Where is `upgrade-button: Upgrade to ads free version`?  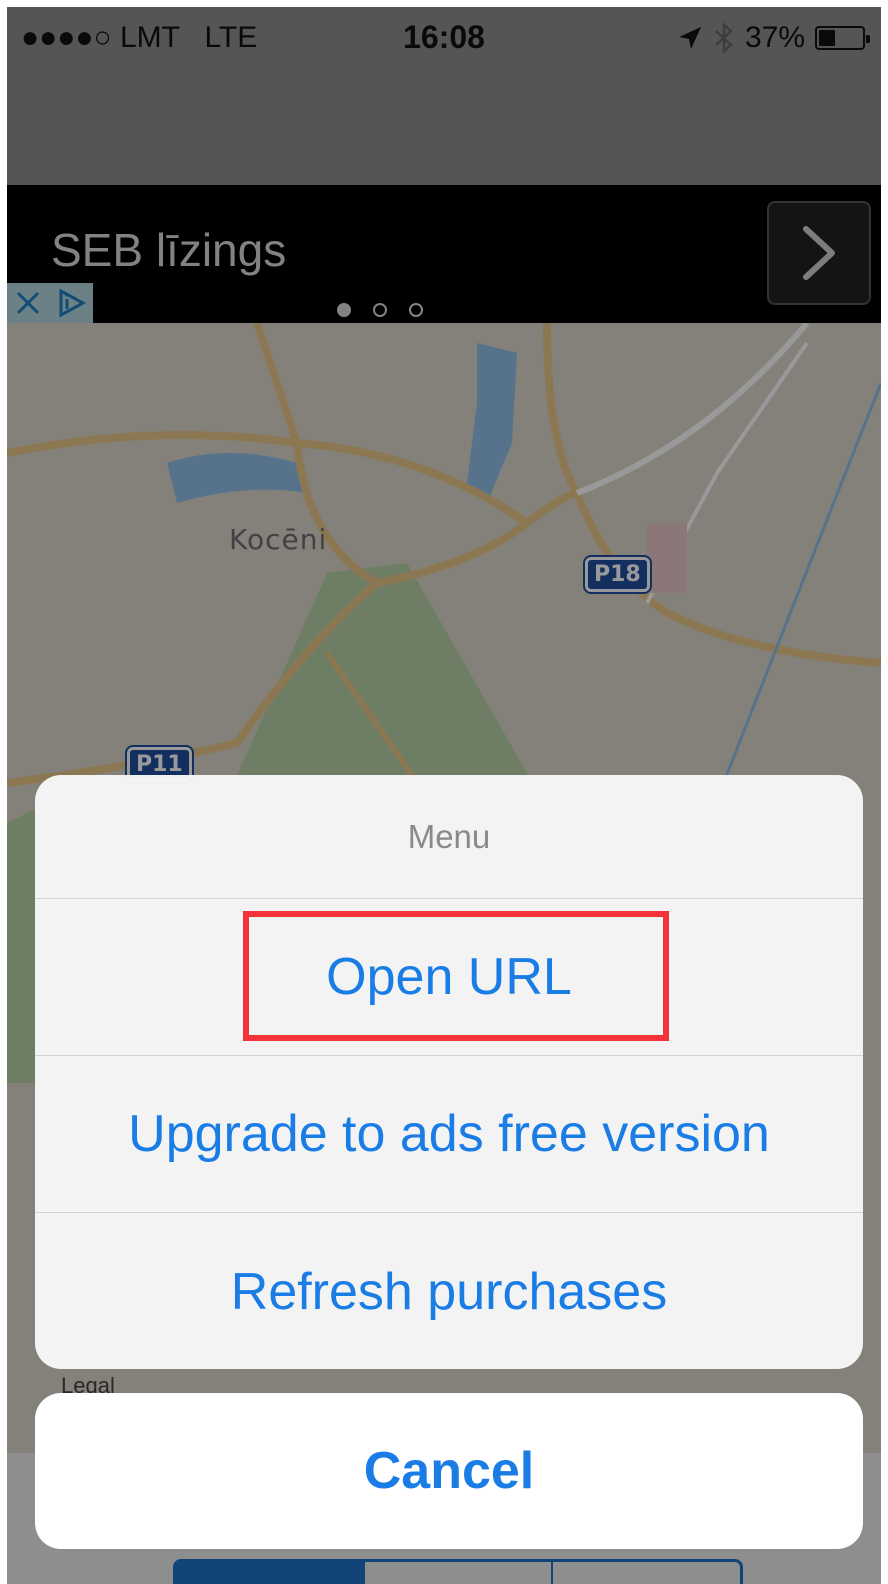
upgrade-button: Upgrade to ads free version is located at coordinates (449, 1134).